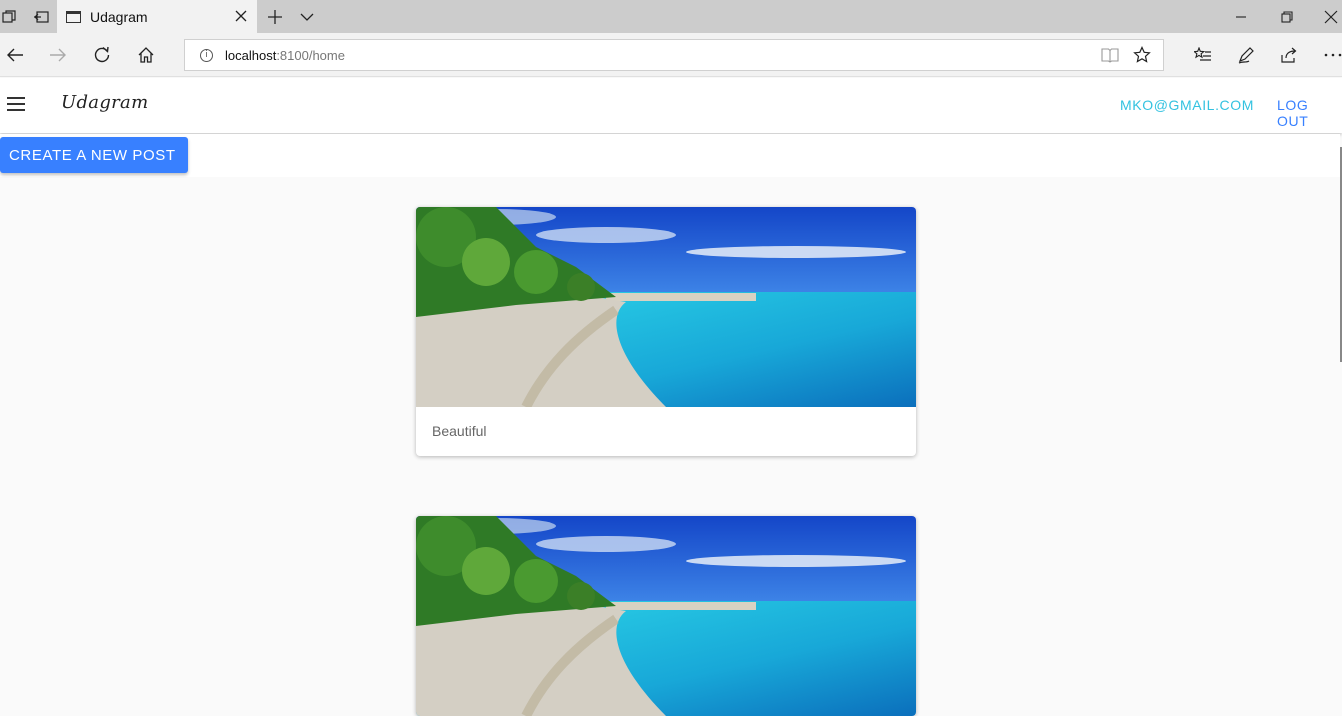 This screenshot has width=1342, height=716. What do you see at coordinates (275, 16) in the screenshot?
I see `new-tab-icon` at bounding box center [275, 16].